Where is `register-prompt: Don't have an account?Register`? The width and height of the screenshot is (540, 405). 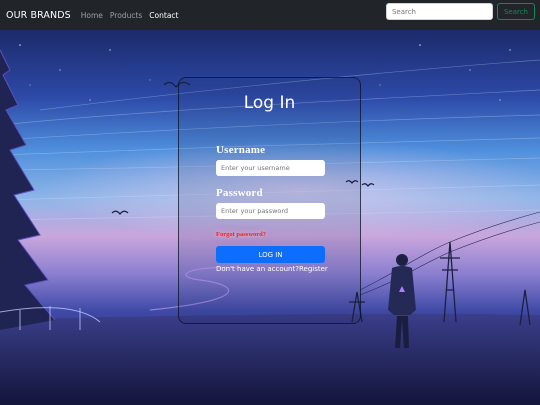 register-prompt: Don't have an account?Register is located at coordinates (272, 269).